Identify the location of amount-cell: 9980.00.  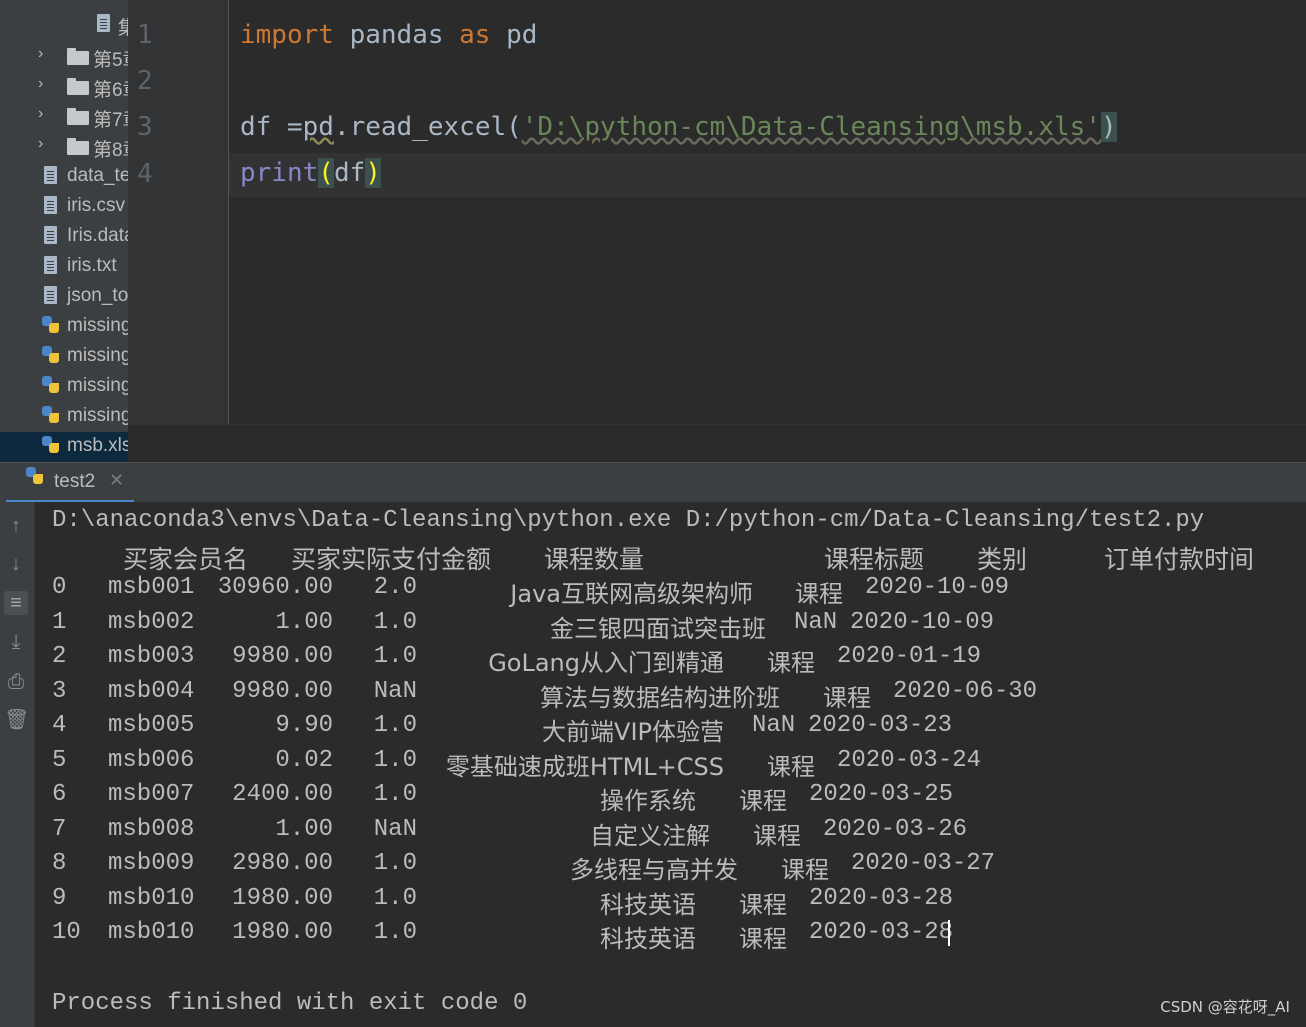
(282, 691).